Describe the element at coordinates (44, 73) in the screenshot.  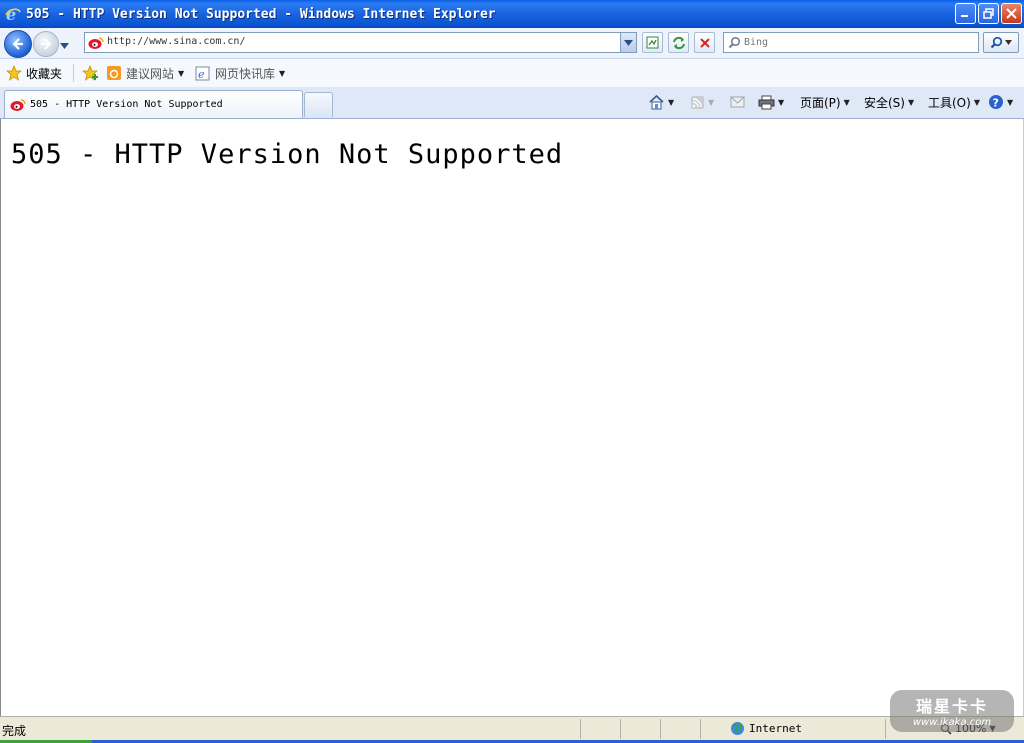
I see `favorites-label: 收藏夹` at that location.